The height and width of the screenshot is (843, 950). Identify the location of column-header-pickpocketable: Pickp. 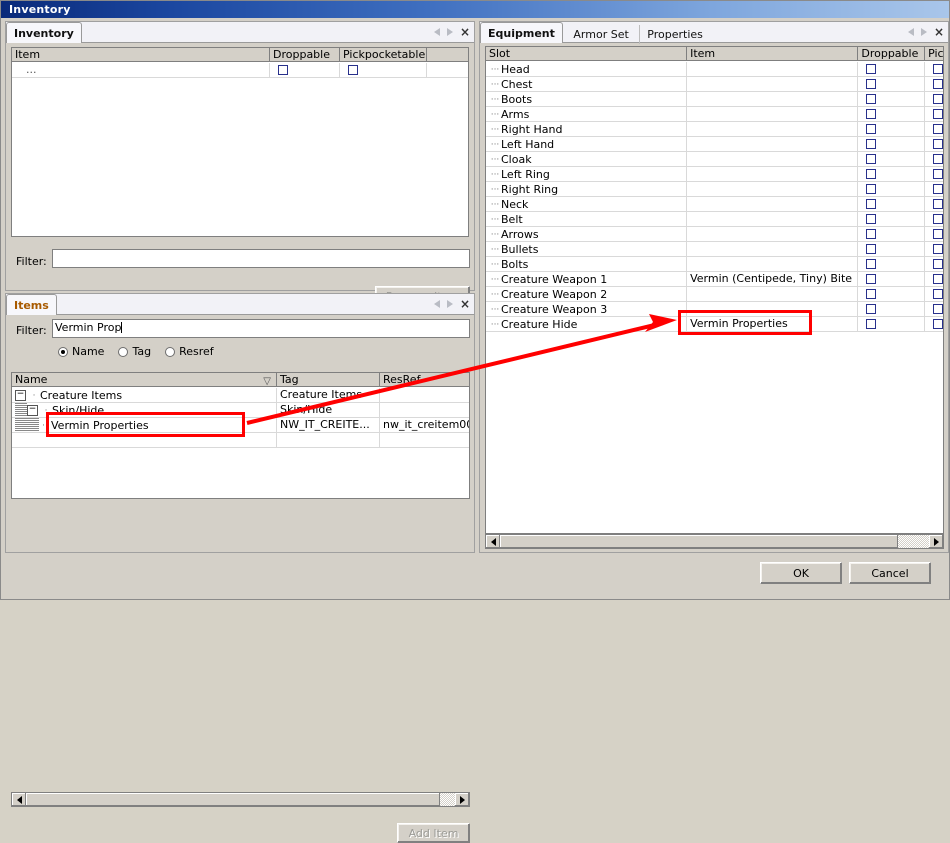
(934, 53).